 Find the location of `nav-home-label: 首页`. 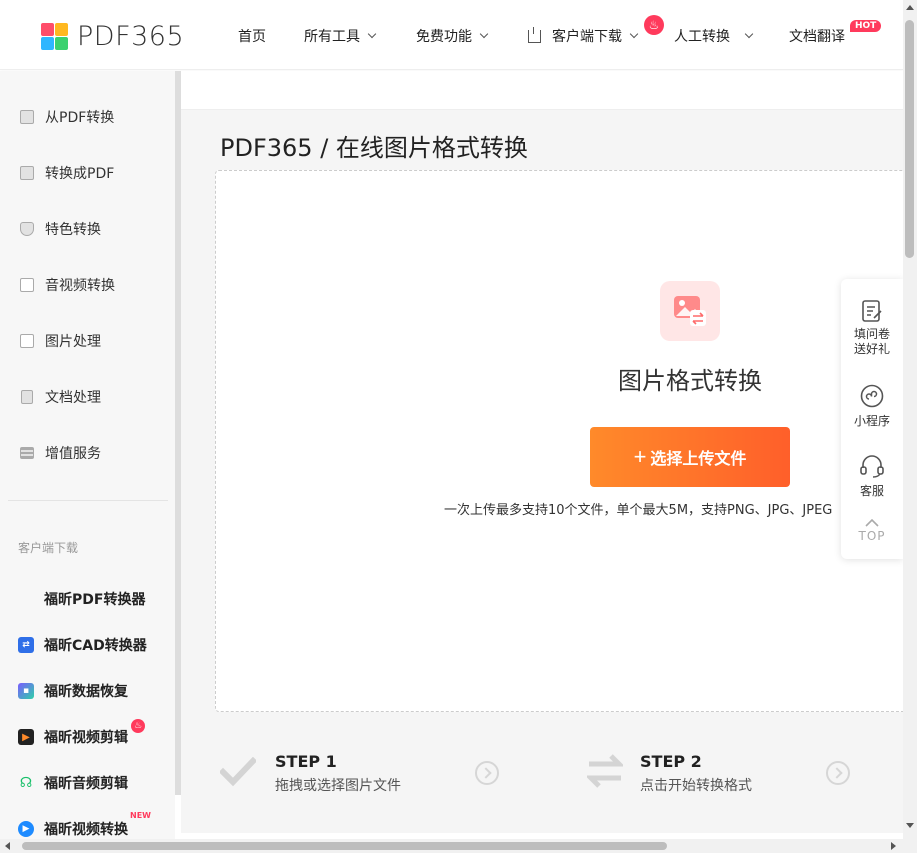

nav-home-label: 首页 is located at coordinates (252, 37).